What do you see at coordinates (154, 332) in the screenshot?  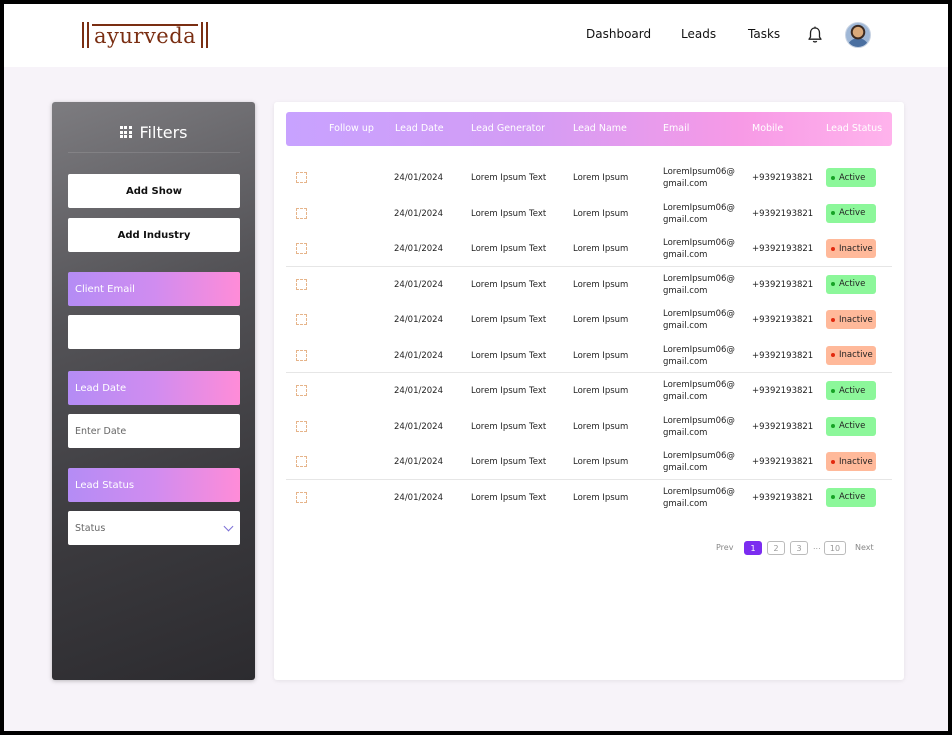 I see `client-email-input` at bounding box center [154, 332].